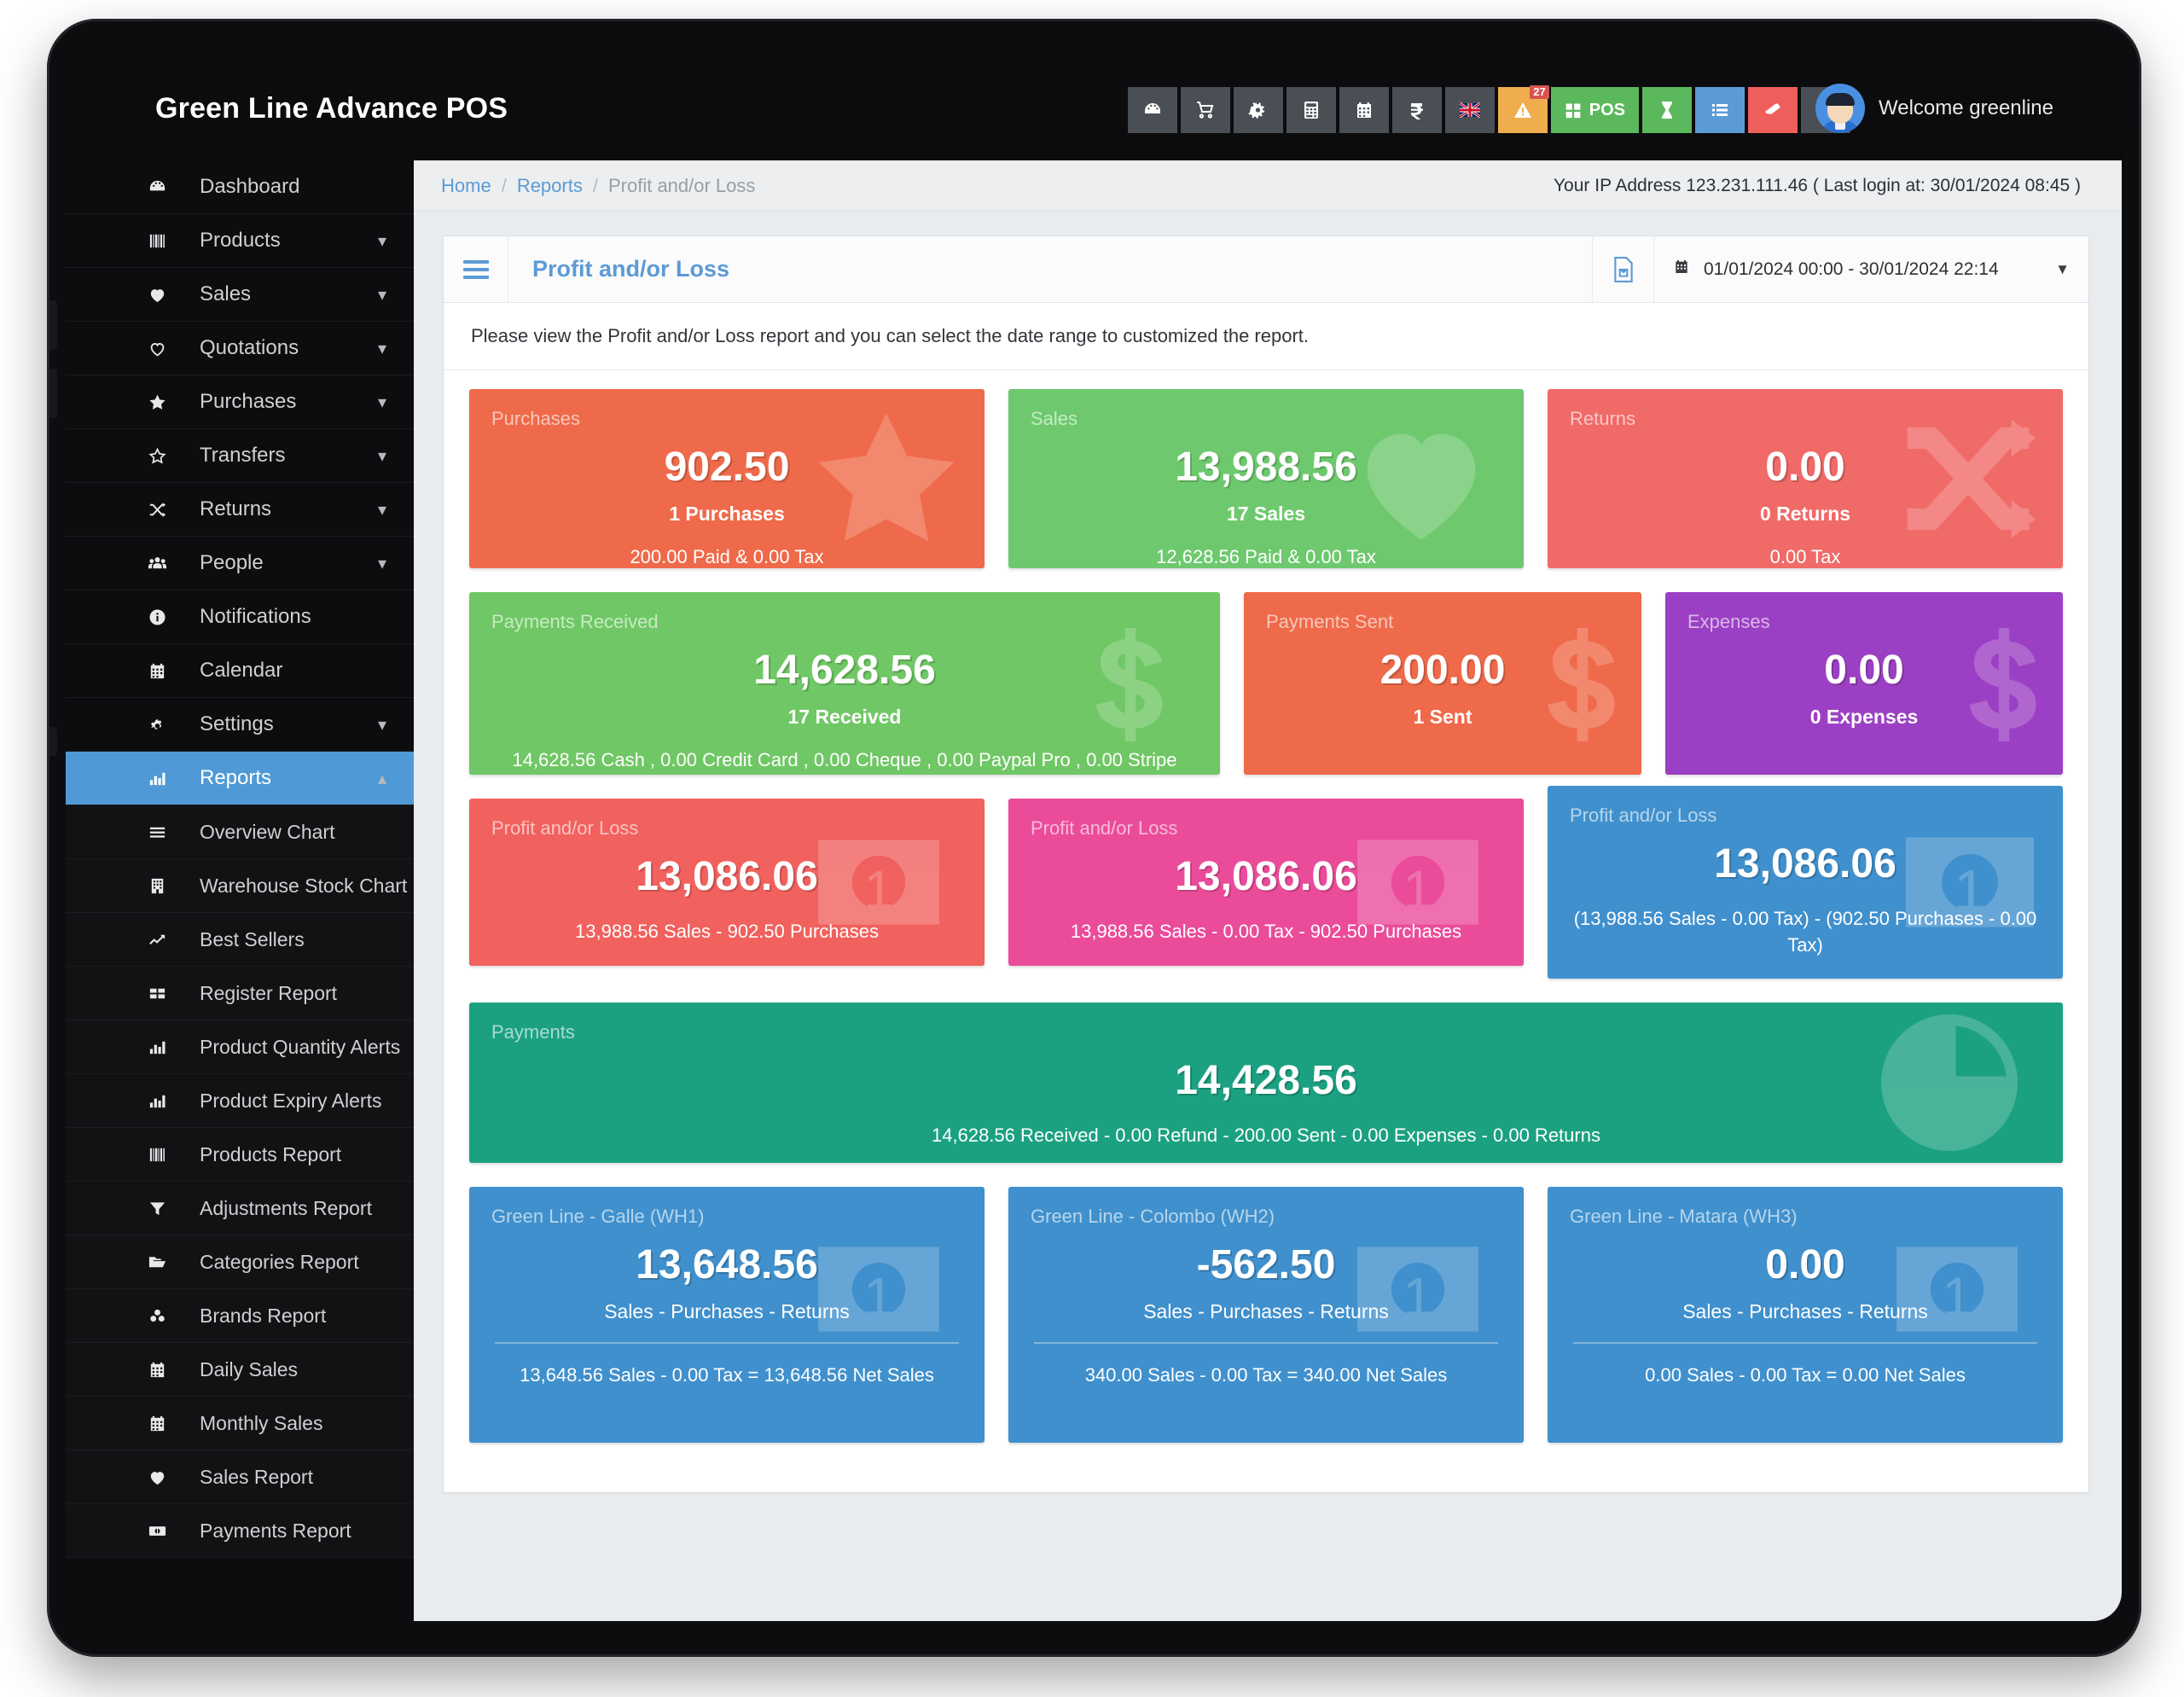 The image size is (2184, 1697). What do you see at coordinates (1523, 109) in the screenshot?
I see `alerts-warning-icon: 27` at bounding box center [1523, 109].